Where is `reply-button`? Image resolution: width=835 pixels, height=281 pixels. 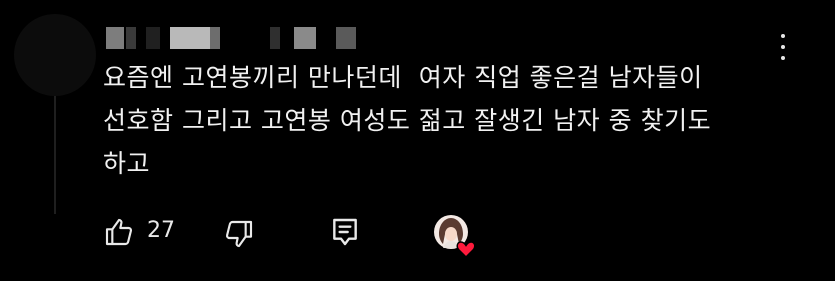
reply-button is located at coordinates (346, 233).